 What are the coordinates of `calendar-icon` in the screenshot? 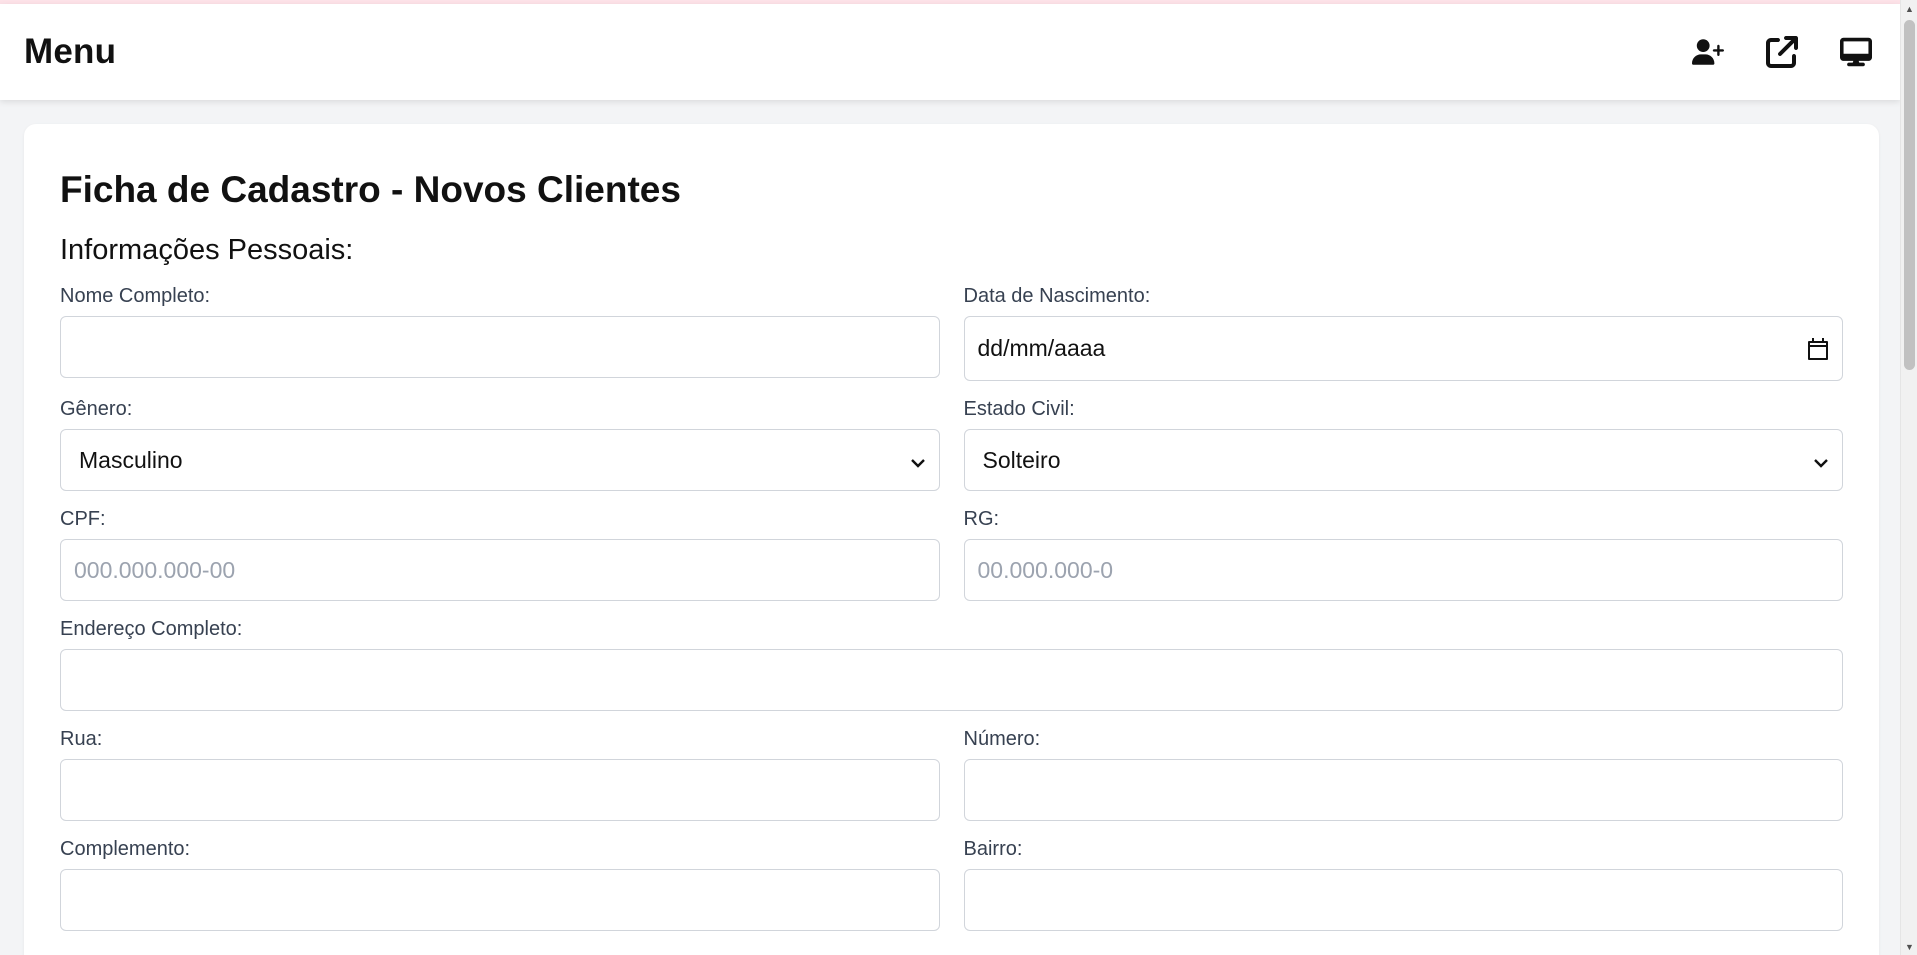 It's located at (1818, 349).